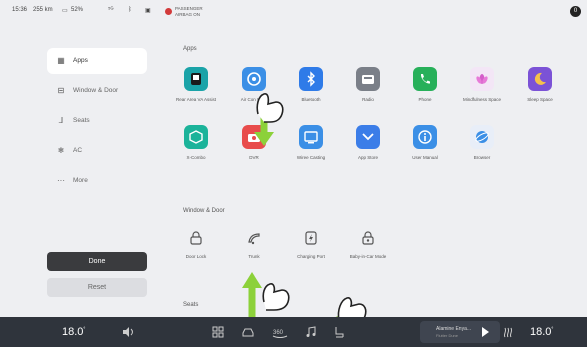 Image resolution: width=587 pixels, height=347 pixels. I want to click on rear-screen-icon, so click(196, 79).